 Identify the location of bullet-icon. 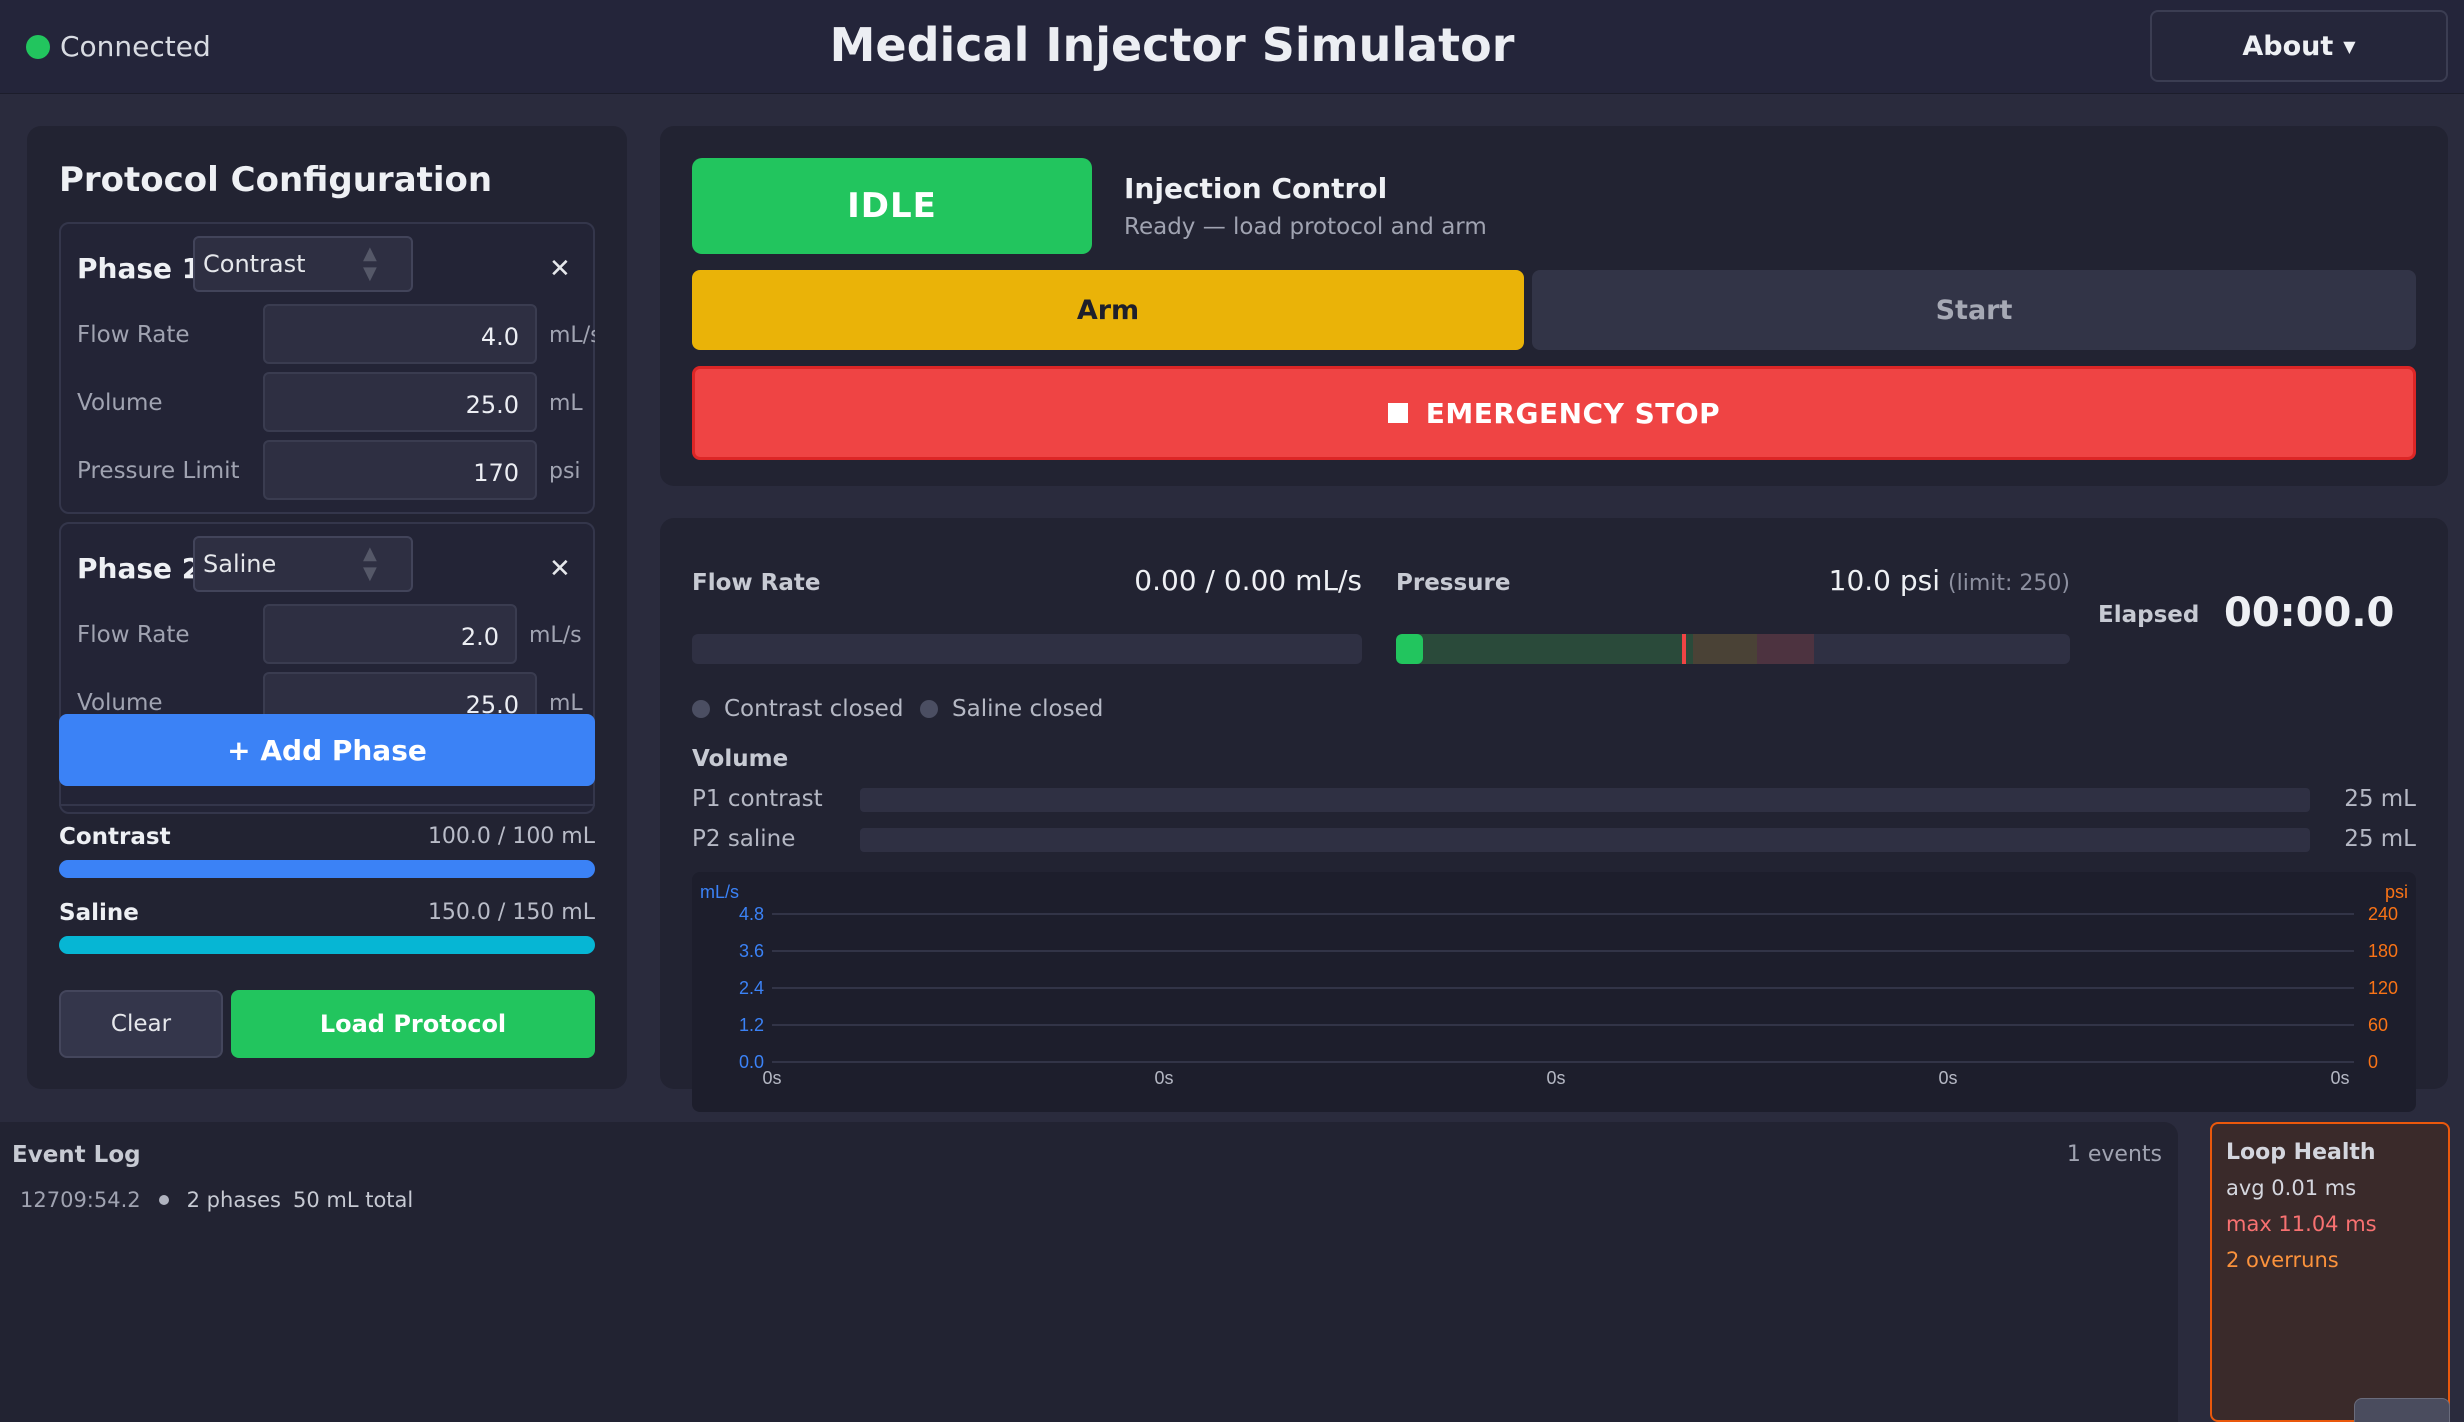
(163, 1200).